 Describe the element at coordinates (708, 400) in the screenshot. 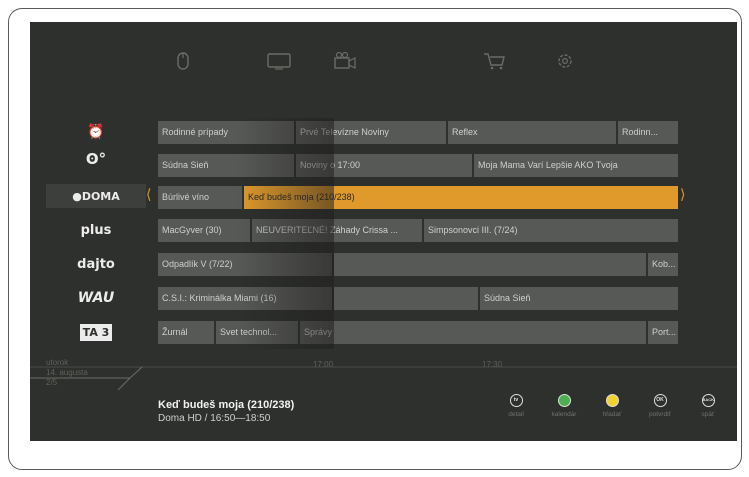

I see `back-button-icon: BACK` at that location.